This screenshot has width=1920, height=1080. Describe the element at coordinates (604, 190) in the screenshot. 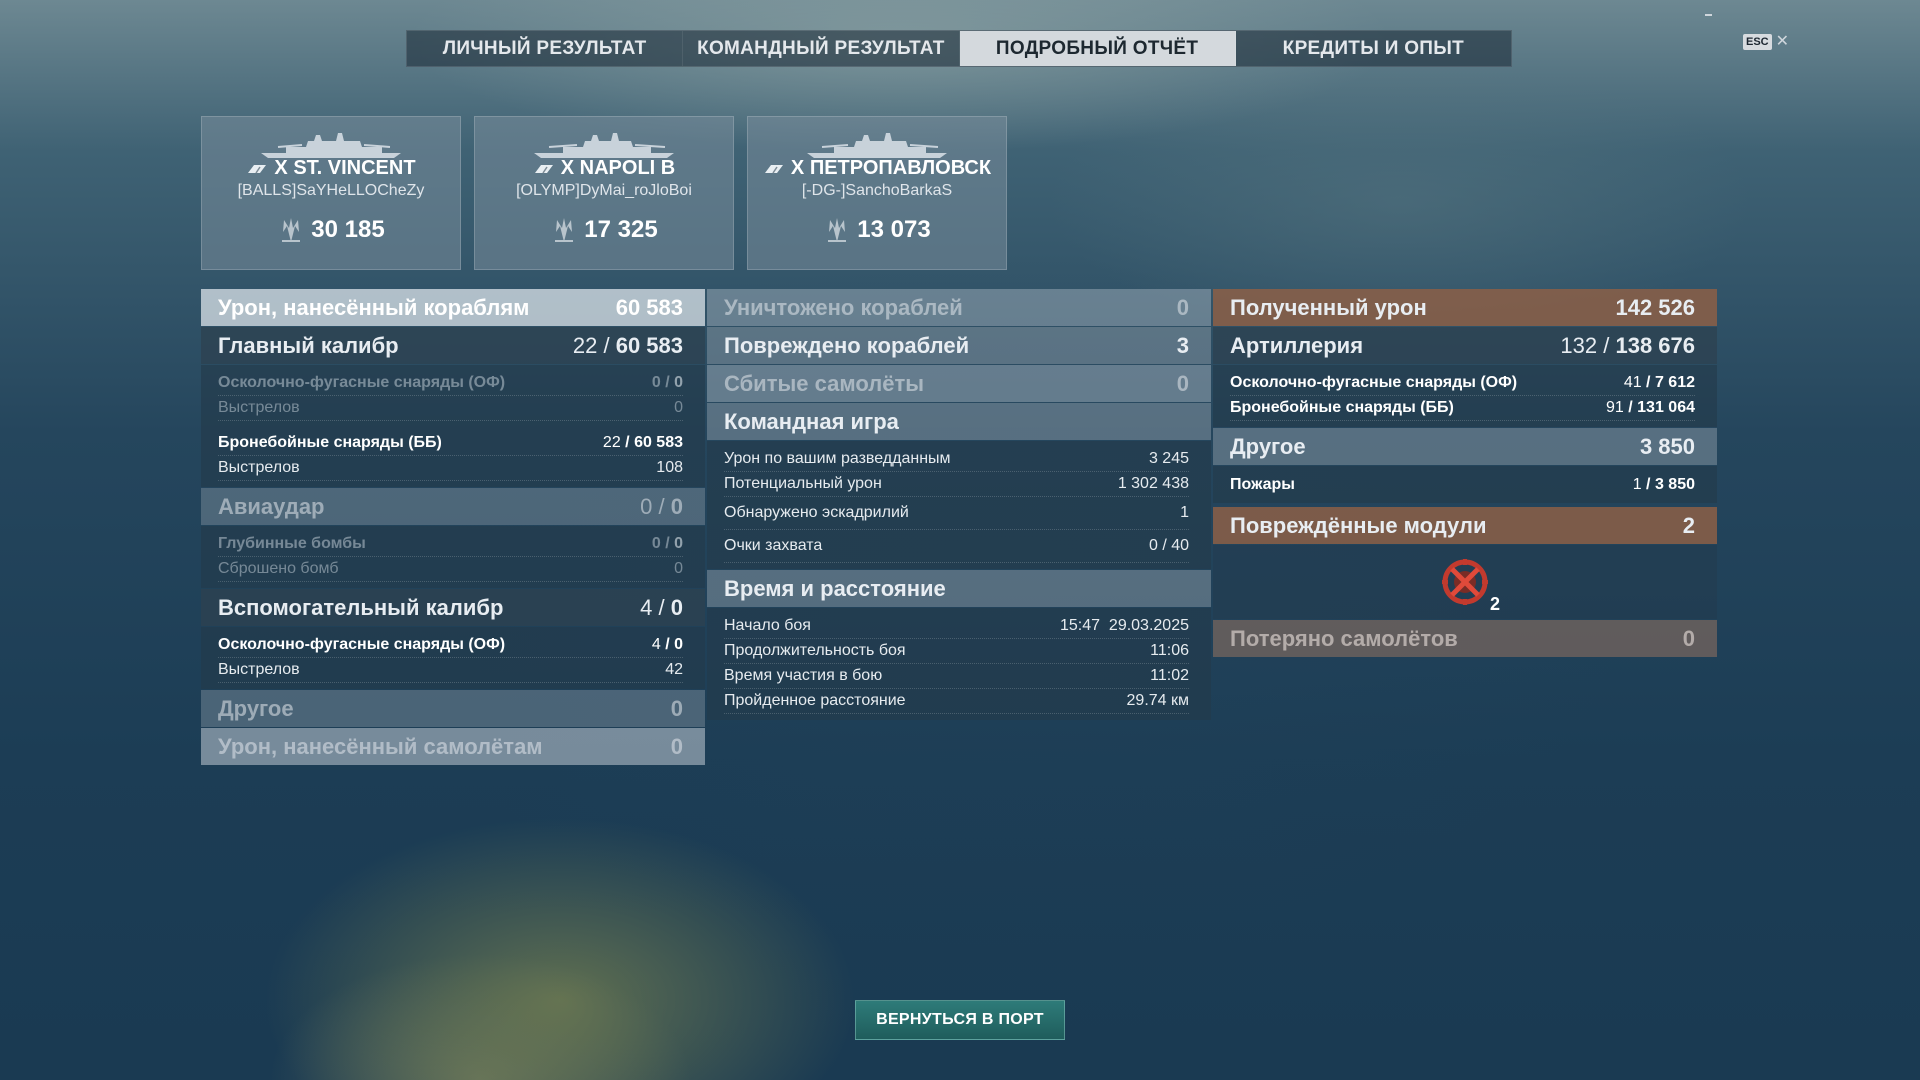

I see `player-name: [OLYMP]DyMai_roJloBoi` at that location.